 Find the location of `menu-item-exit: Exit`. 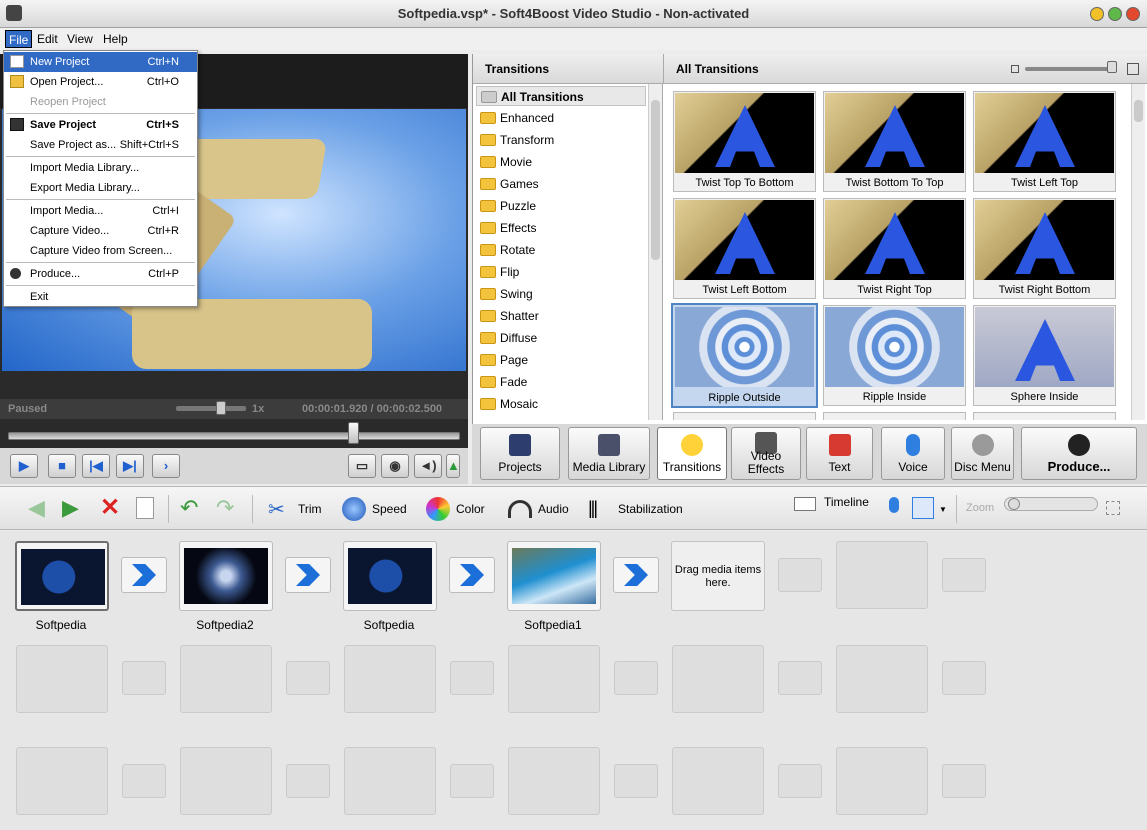

menu-item-exit: Exit is located at coordinates (100, 297).